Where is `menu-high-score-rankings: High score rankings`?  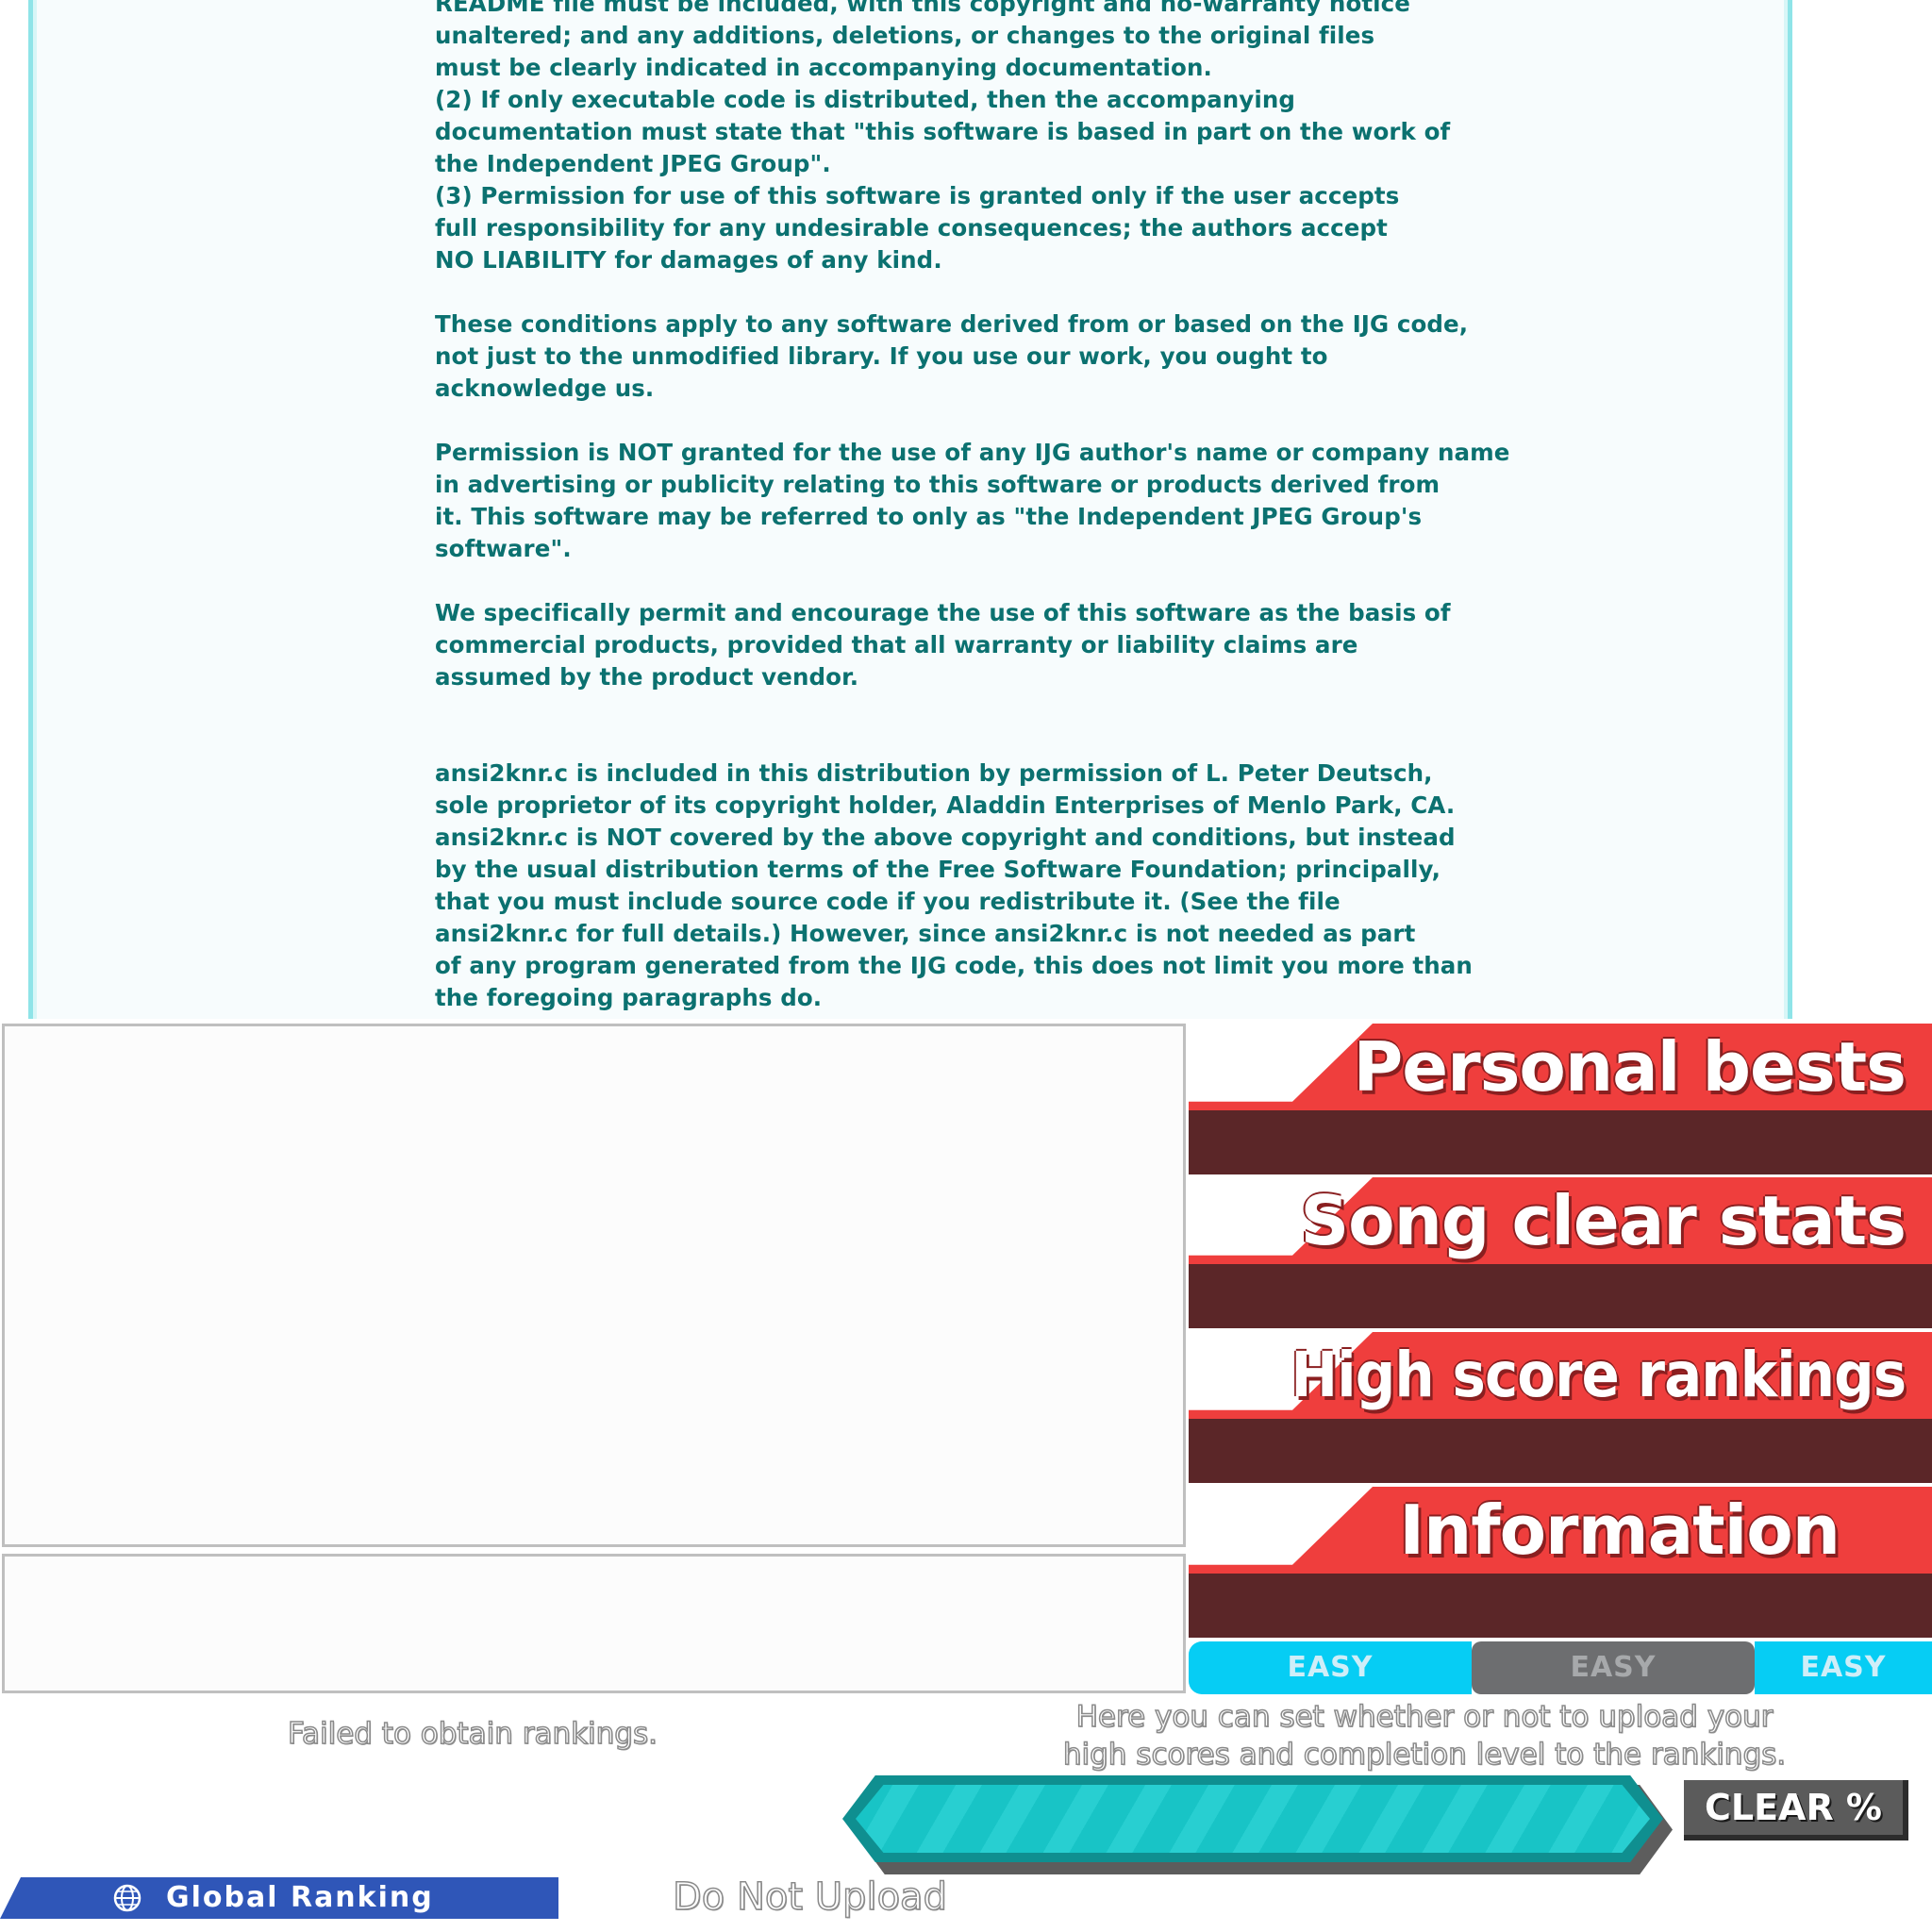 menu-high-score-rankings: High score rankings is located at coordinates (1561, 1407).